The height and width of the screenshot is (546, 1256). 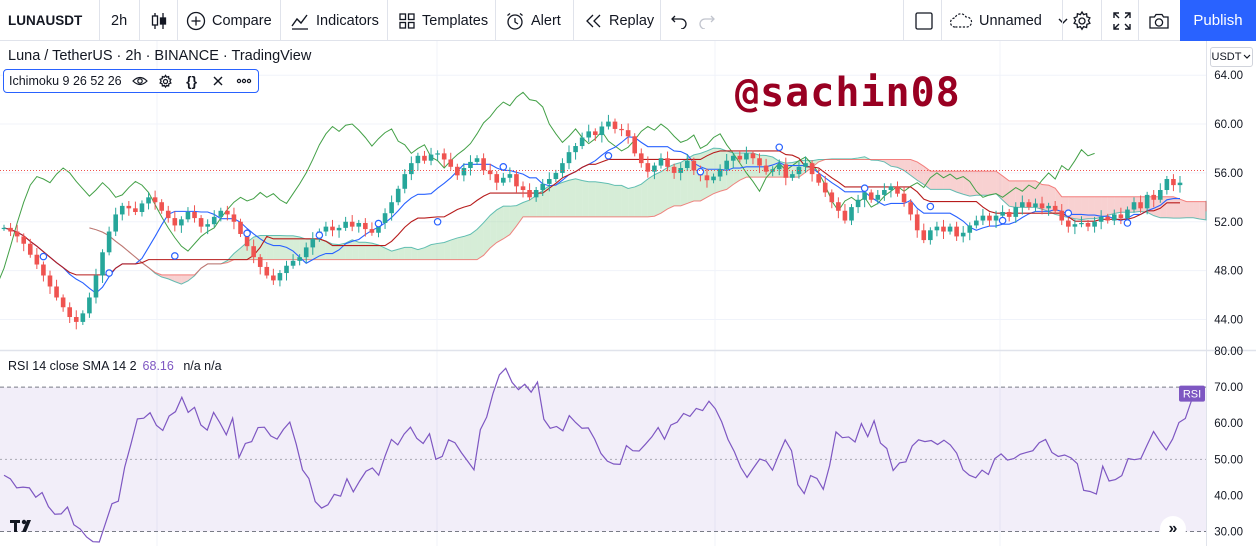 I want to click on interval-label: 2h, so click(x=119, y=20).